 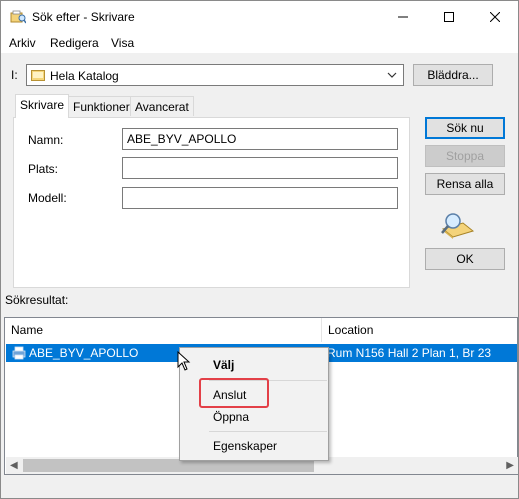 What do you see at coordinates (14, 465) in the screenshot?
I see `scroll-left-icon: ◀` at bounding box center [14, 465].